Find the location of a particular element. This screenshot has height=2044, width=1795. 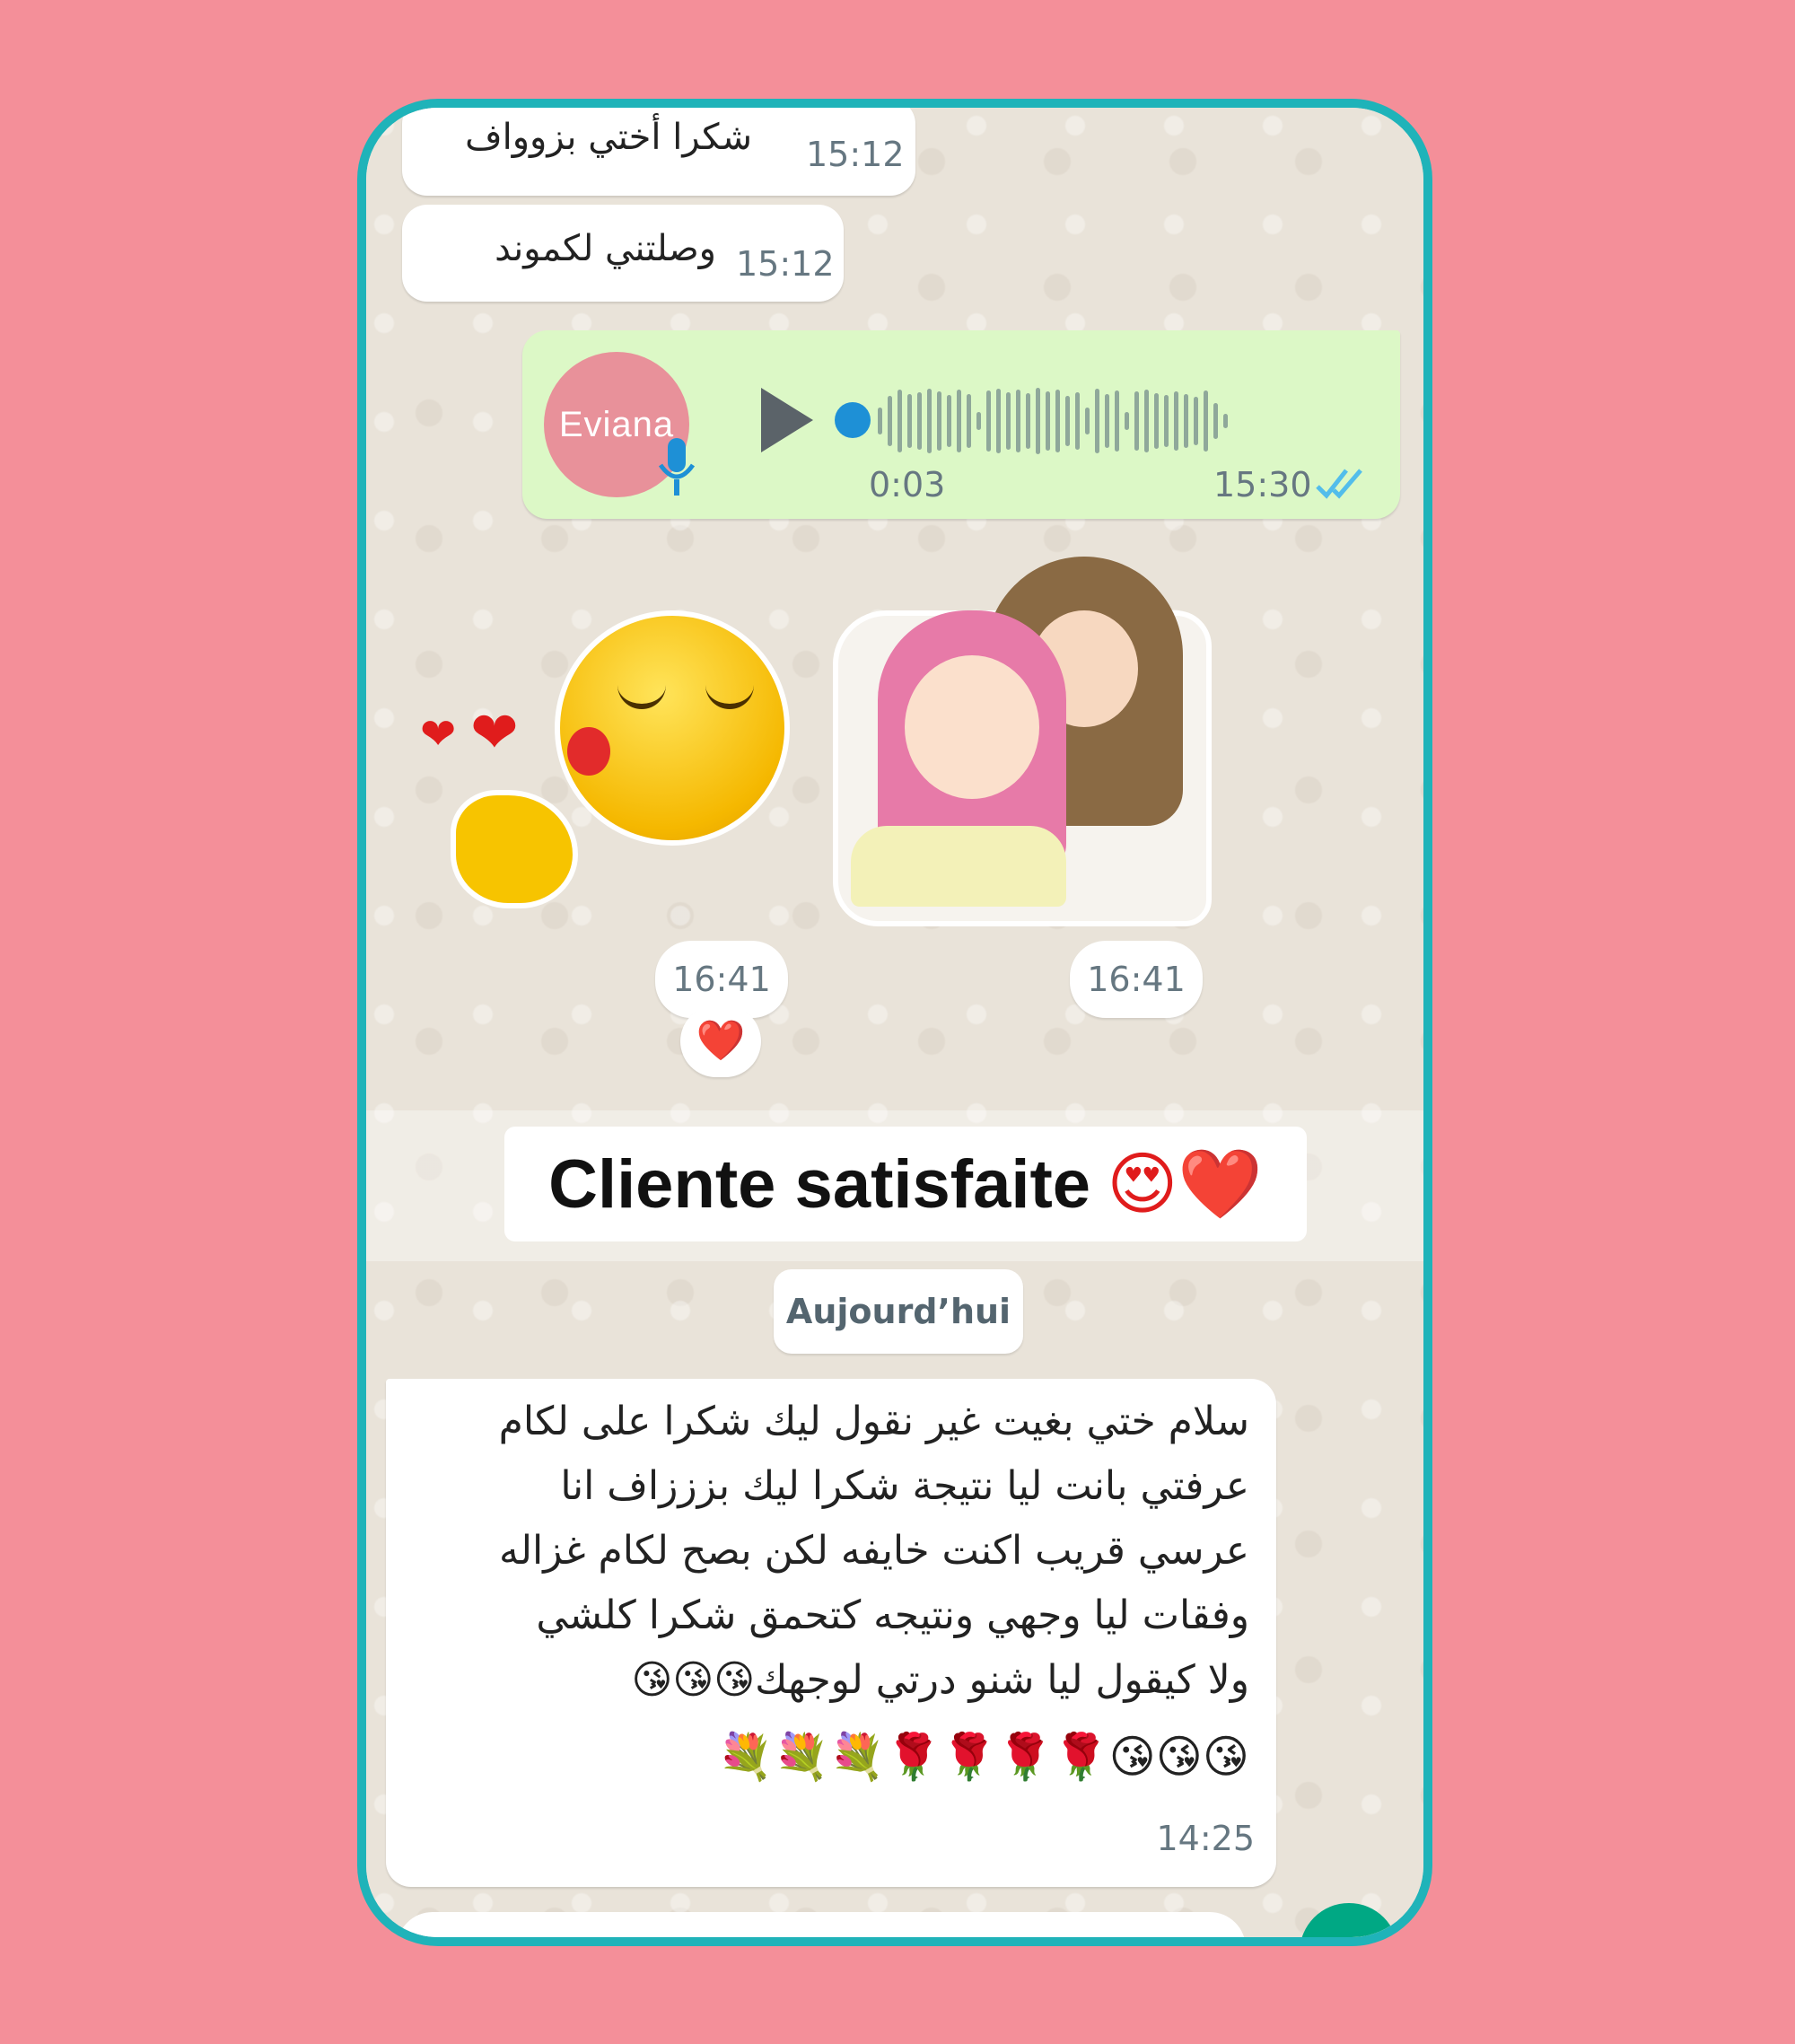

message-text: شكرا أختي بزوواف is located at coordinates (608, 137).